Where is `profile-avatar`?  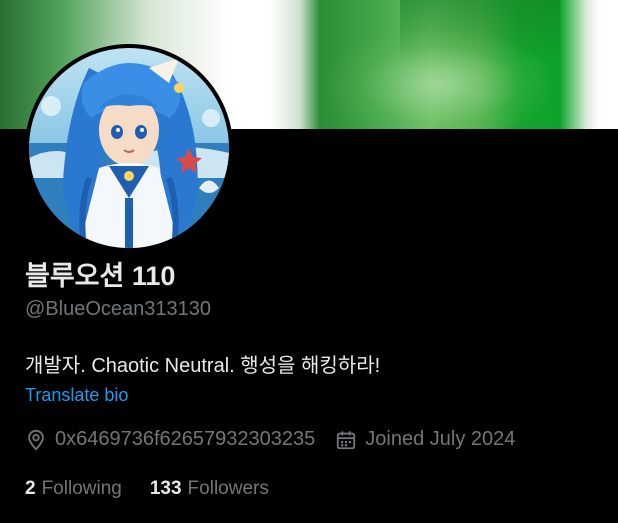
profile-avatar is located at coordinates (129, 148).